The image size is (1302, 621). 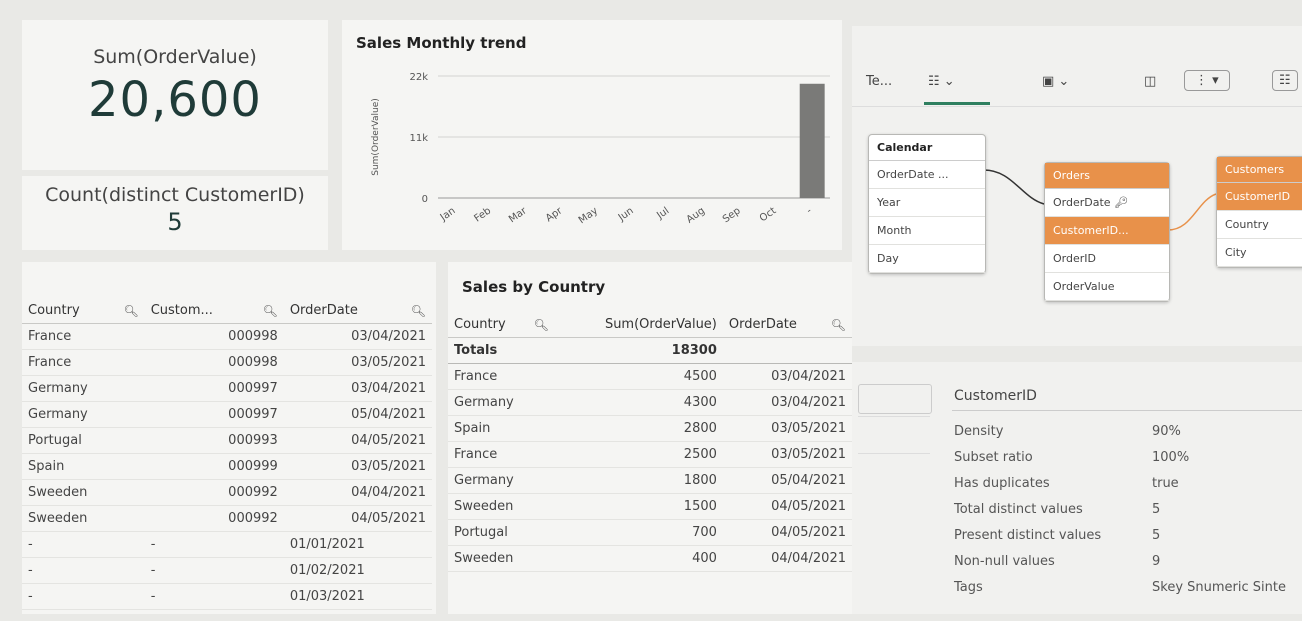 I want to click on totals-empty, so click(x=787, y=350).